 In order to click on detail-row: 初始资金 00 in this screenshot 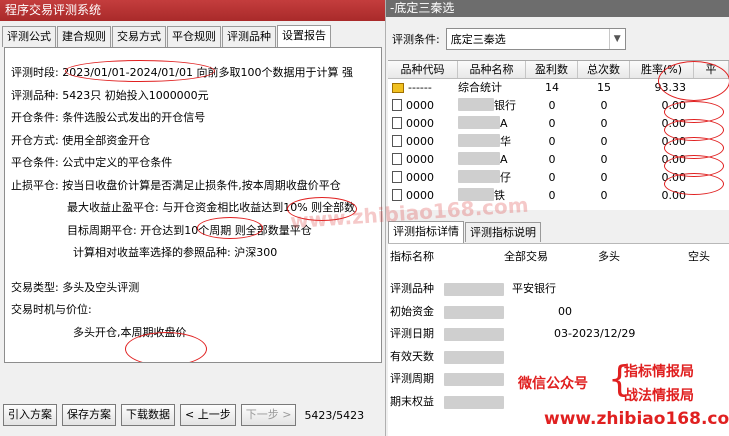, I will do `click(558, 312)`.